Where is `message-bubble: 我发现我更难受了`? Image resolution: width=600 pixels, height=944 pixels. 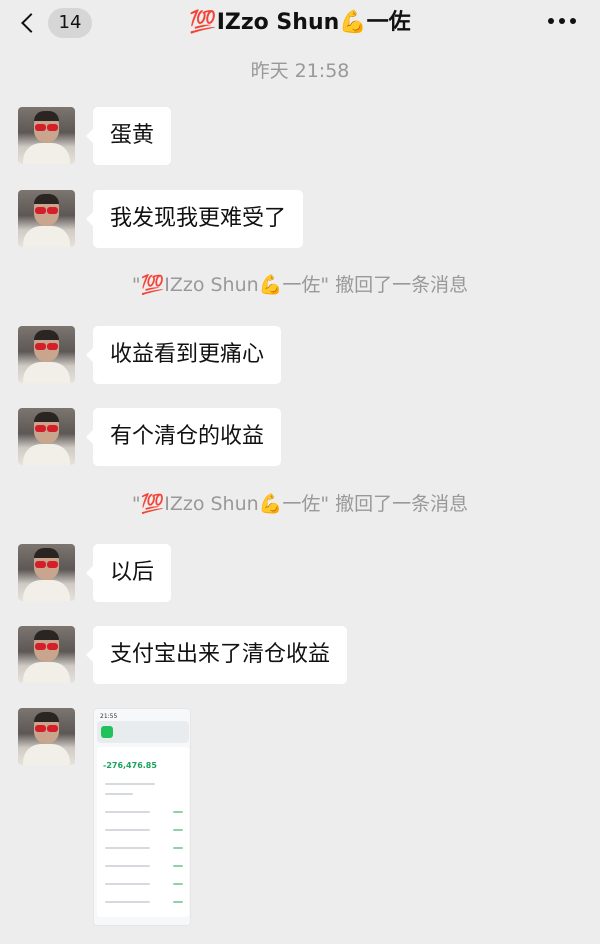 message-bubble: 我发现我更难受了 is located at coordinates (194, 219).